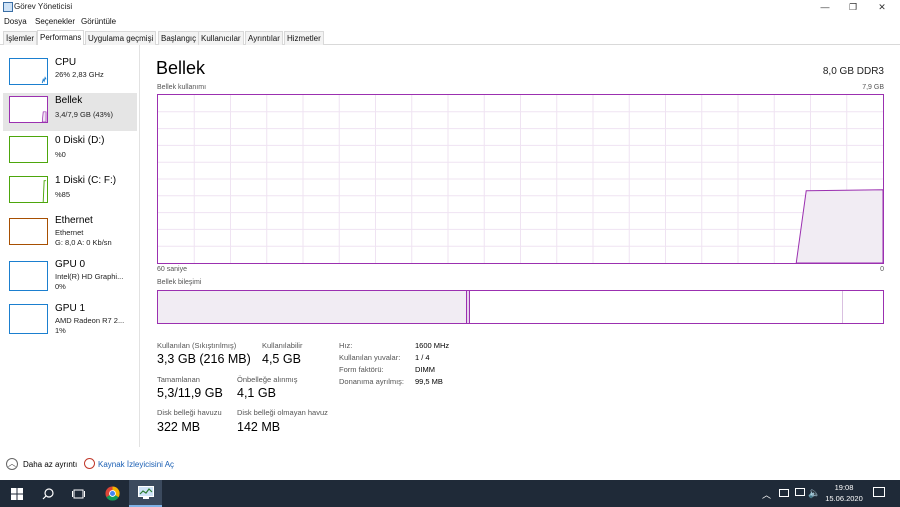  What do you see at coordinates (136, 464) in the screenshot?
I see `open-resource-monitor-link: Kaynak İzleyicisini Aç` at bounding box center [136, 464].